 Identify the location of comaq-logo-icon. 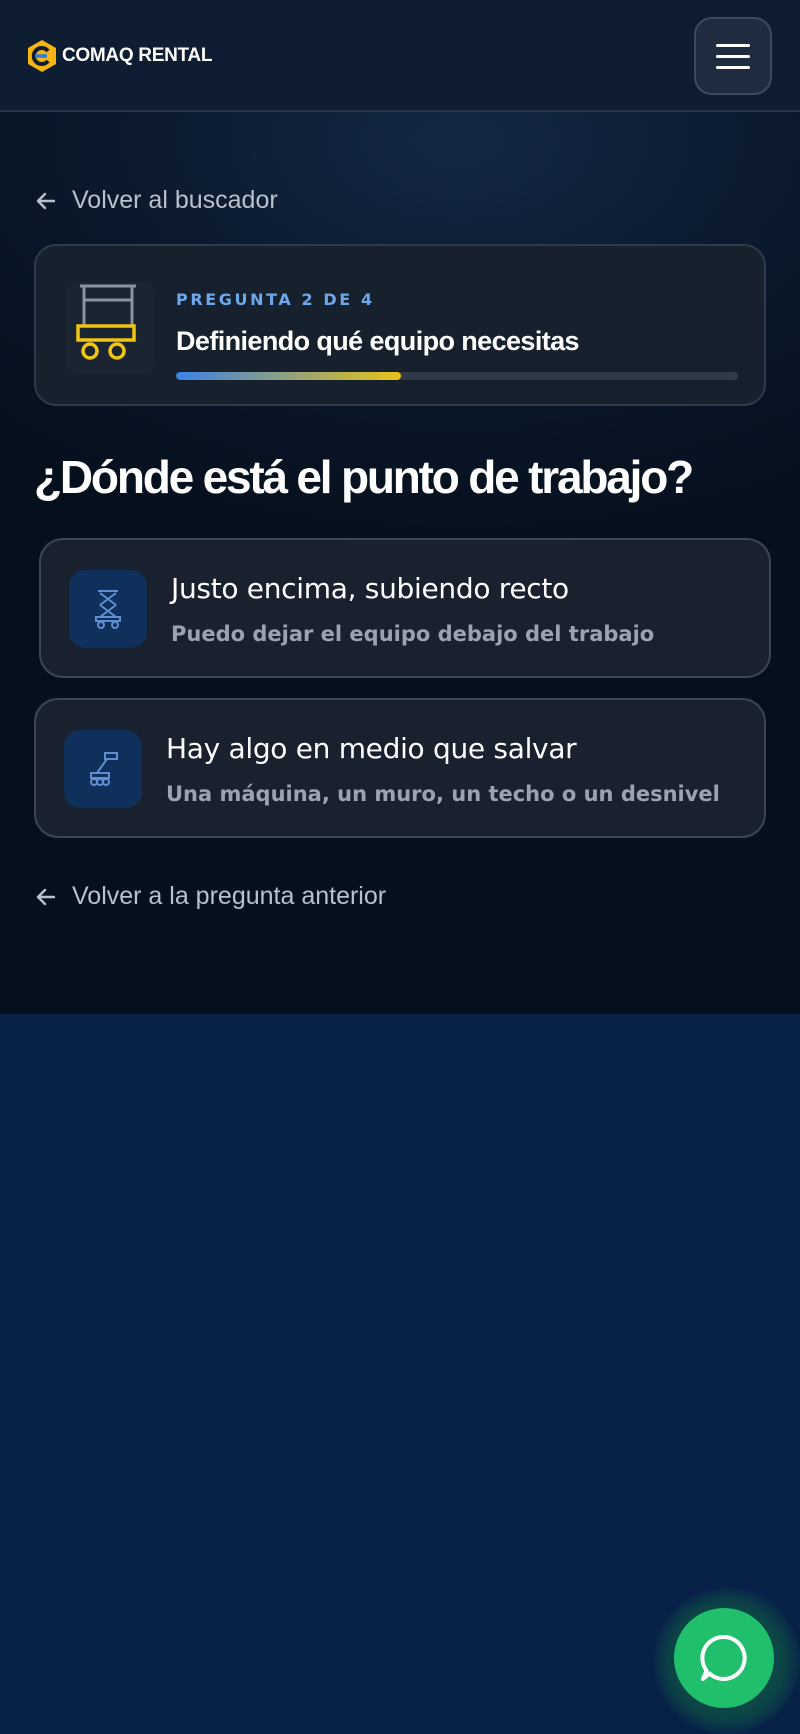
(42, 56).